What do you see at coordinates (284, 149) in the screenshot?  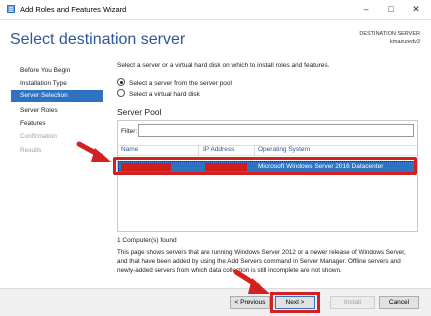 I see `column-header-os: Operating System` at bounding box center [284, 149].